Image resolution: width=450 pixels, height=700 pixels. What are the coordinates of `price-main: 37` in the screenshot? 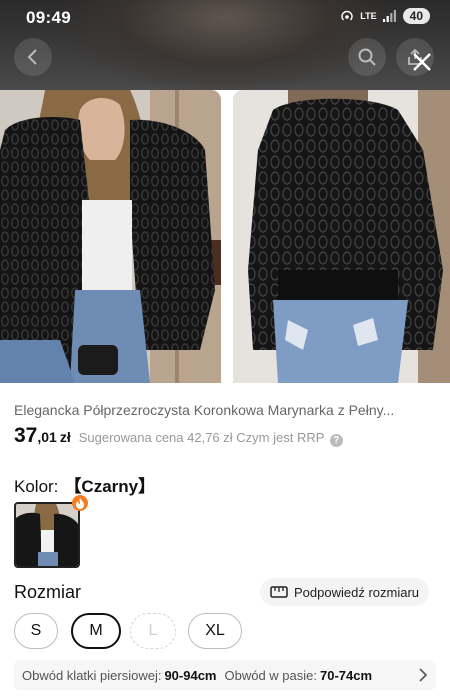 It's located at (26, 435).